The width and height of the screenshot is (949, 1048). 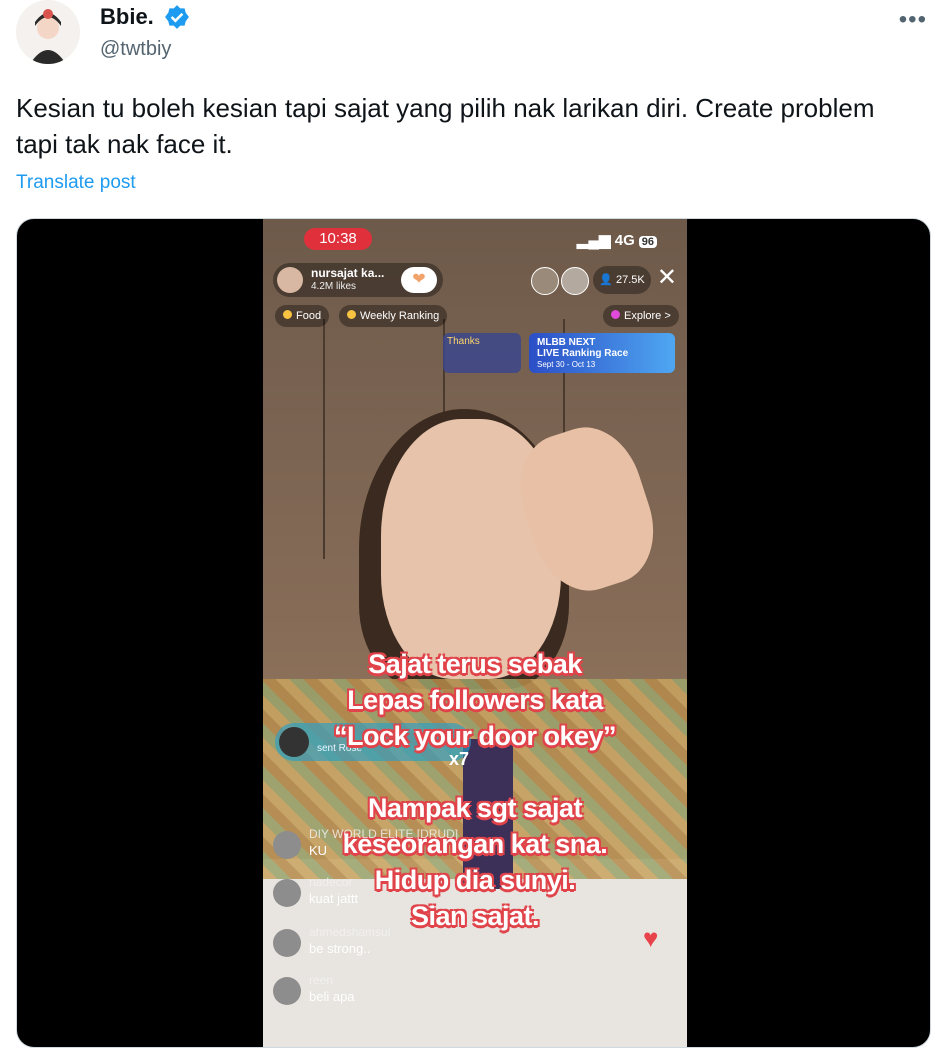 I want to click on heart-icon: ♥, so click(x=650, y=938).